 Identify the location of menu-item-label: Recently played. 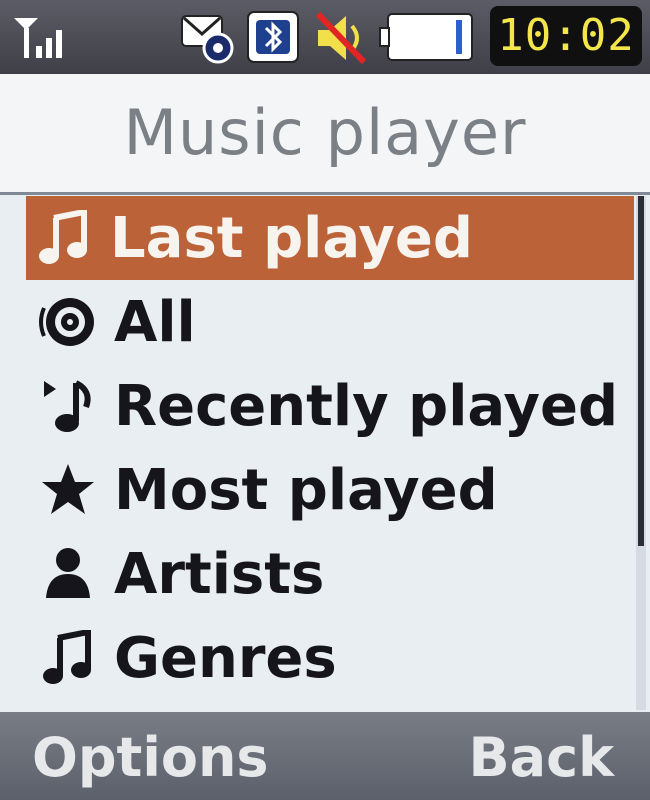
(366, 406).